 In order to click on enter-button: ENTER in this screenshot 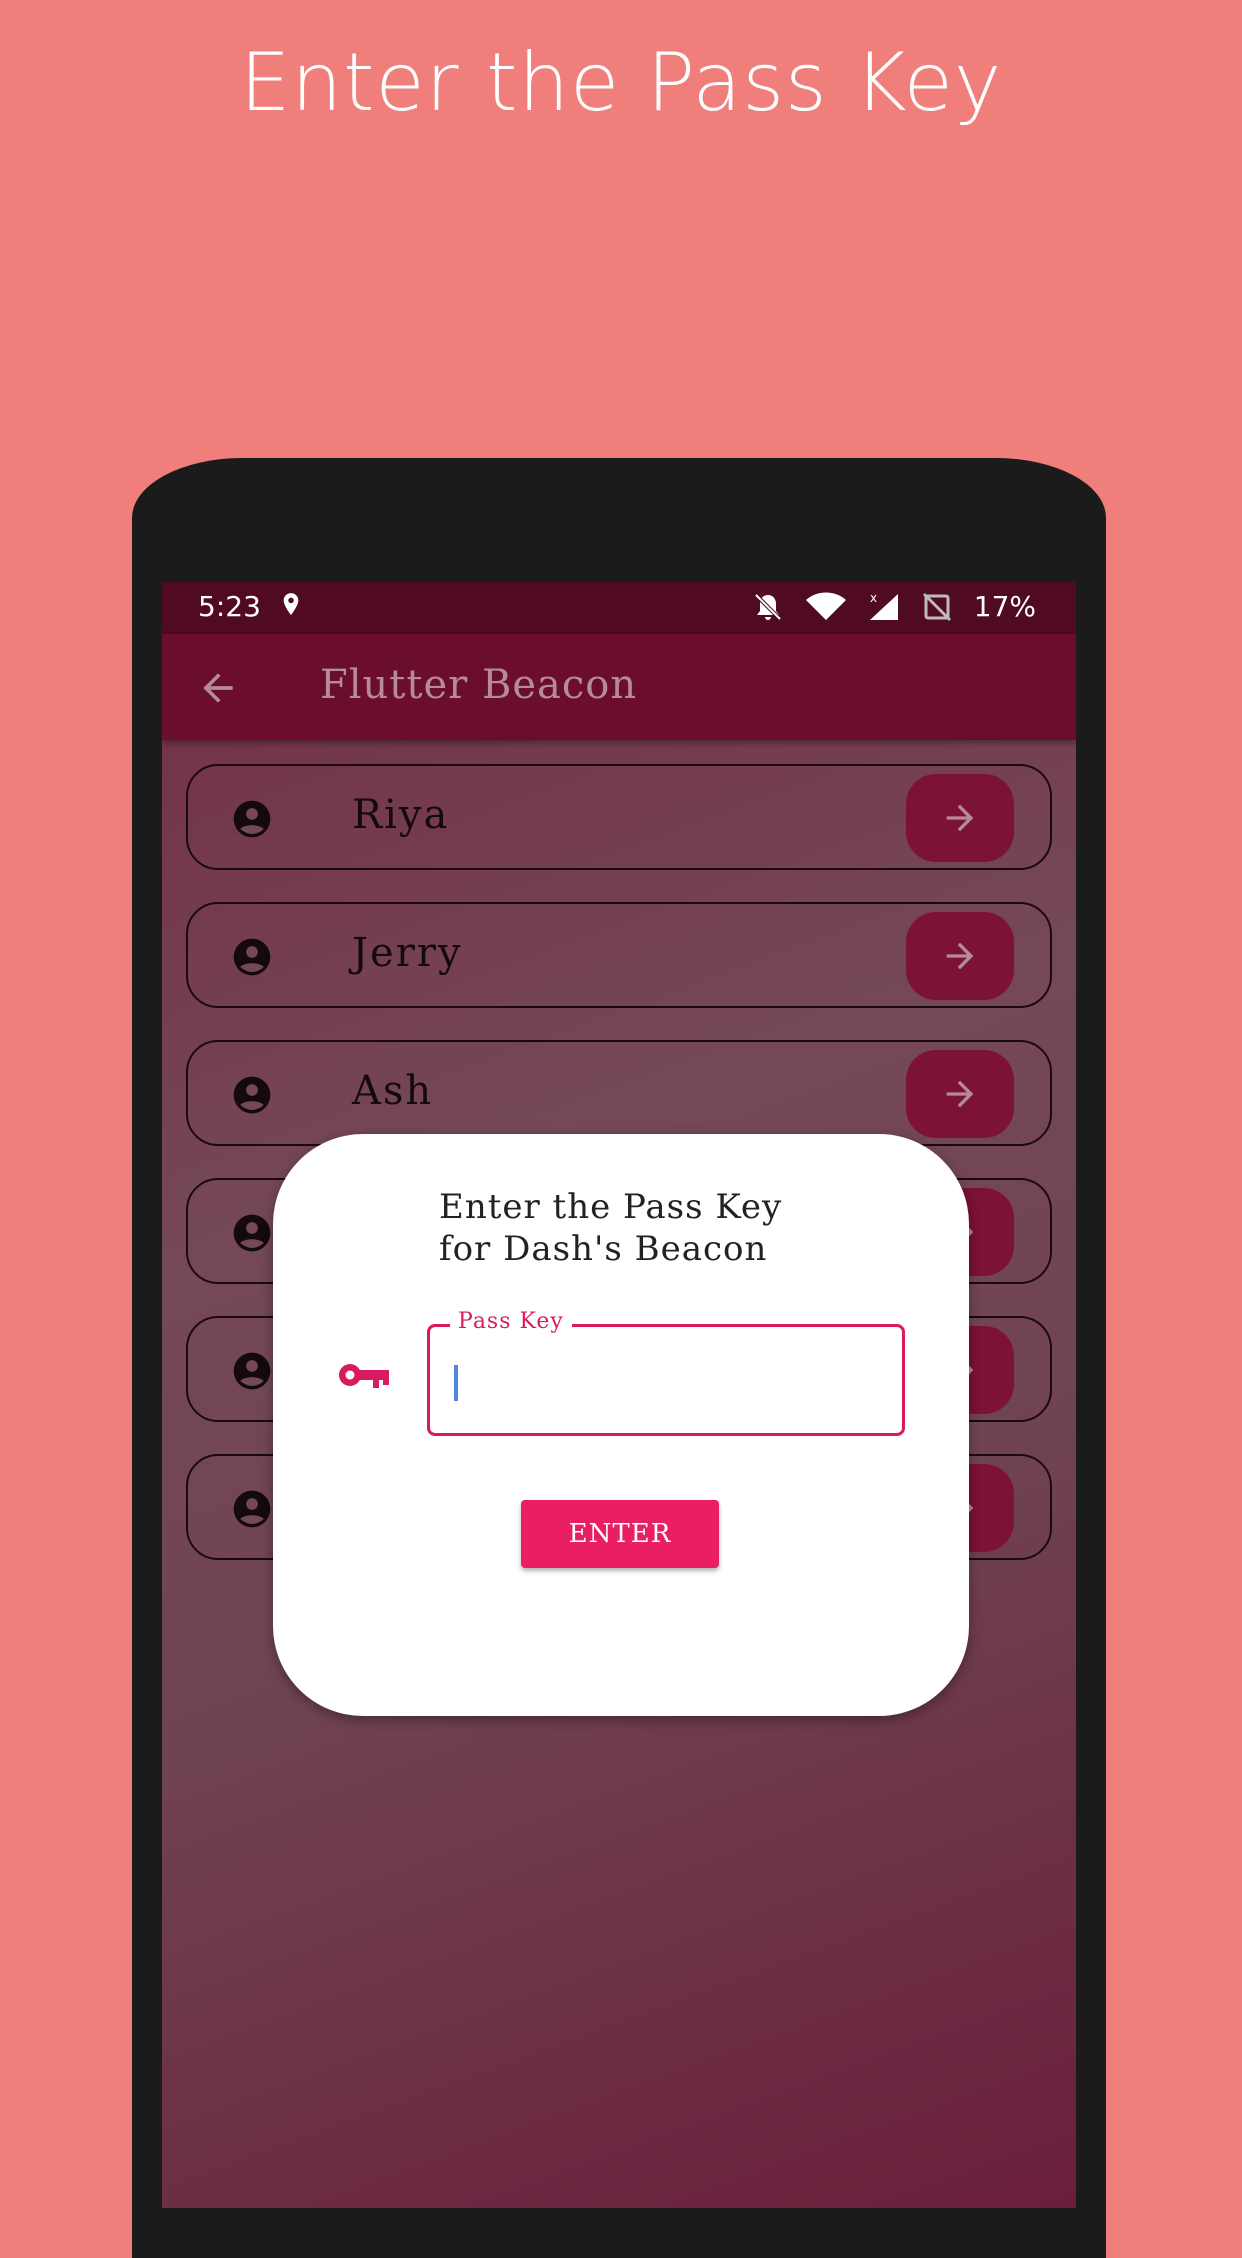, I will do `click(620, 1534)`.